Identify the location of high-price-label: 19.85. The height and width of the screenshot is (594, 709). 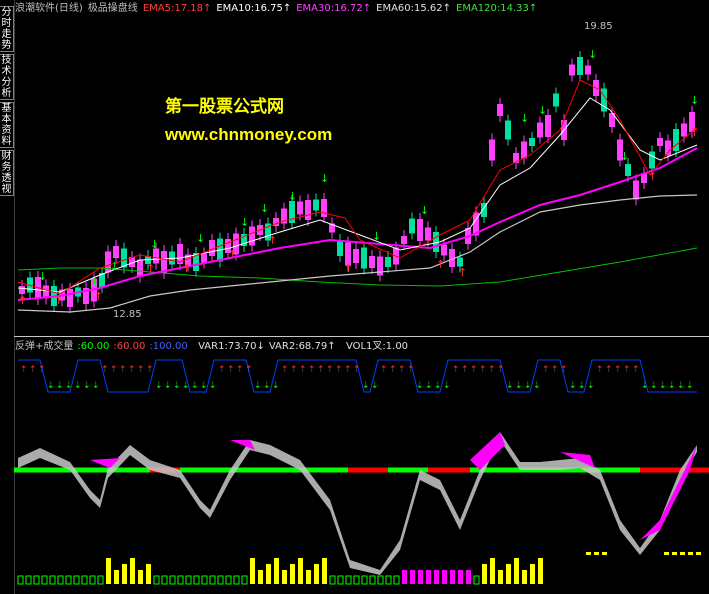
(598, 26).